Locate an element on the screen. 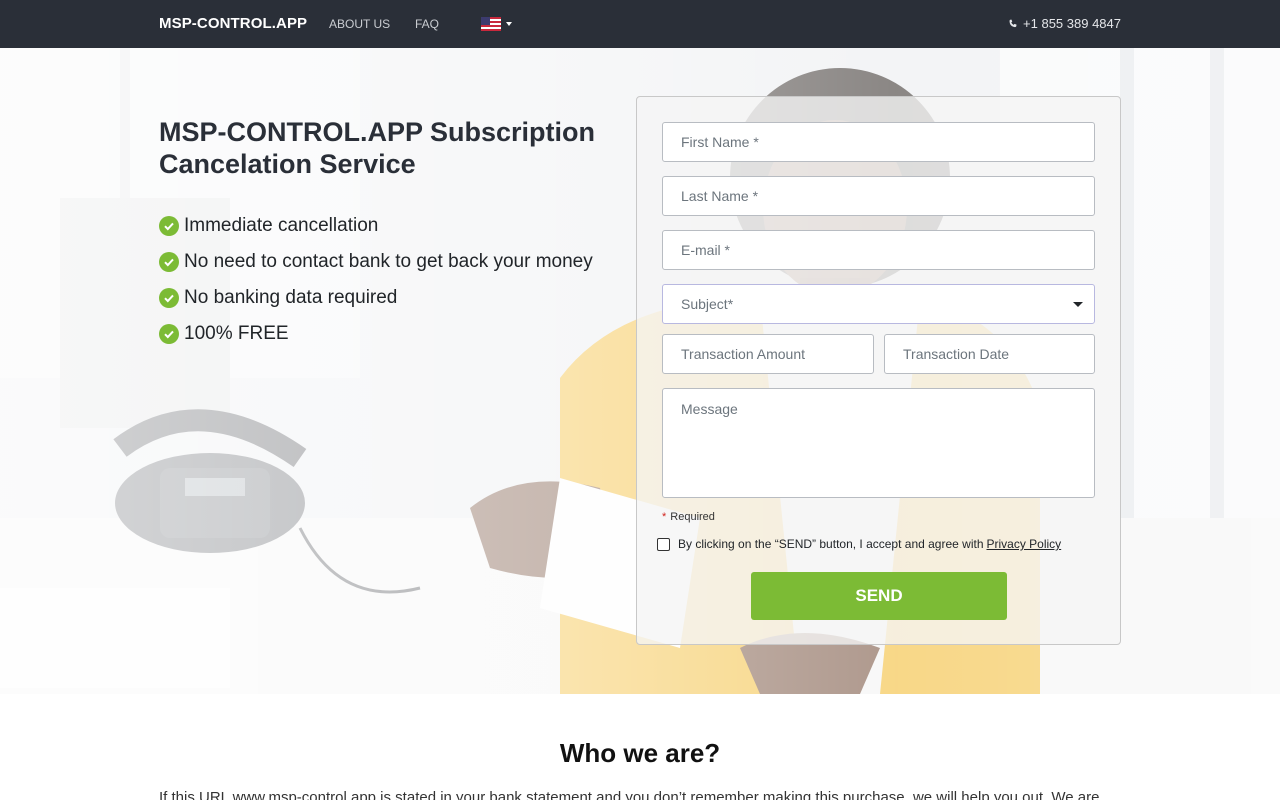 This screenshot has height=800, width=1280. benefit-text: No banking data required is located at coordinates (291, 297).